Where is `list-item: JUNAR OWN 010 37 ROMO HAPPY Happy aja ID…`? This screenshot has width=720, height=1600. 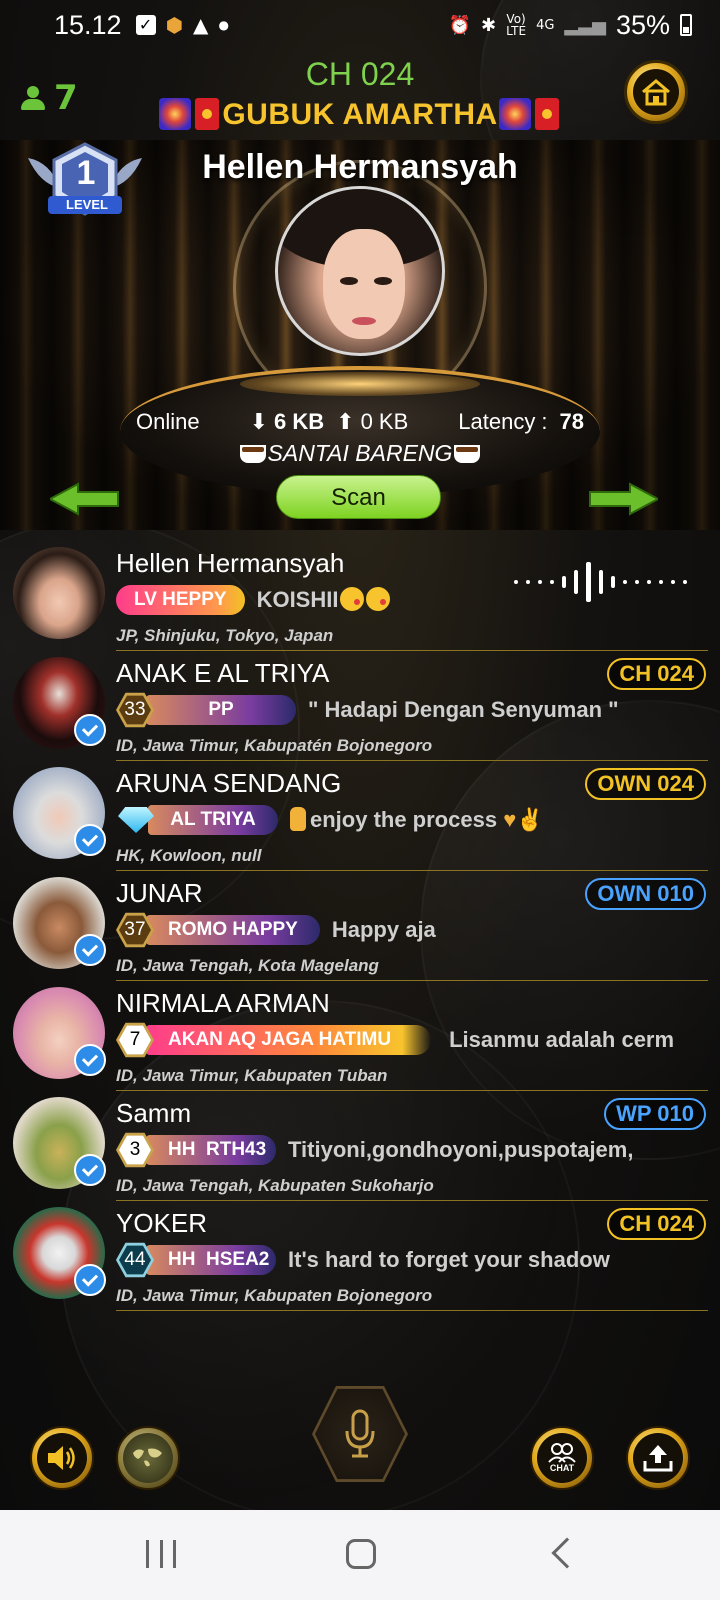
list-item: JUNAR OWN 010 37 ROMO HAPPY Happy aja ID… is located at coordinates (360, 929).